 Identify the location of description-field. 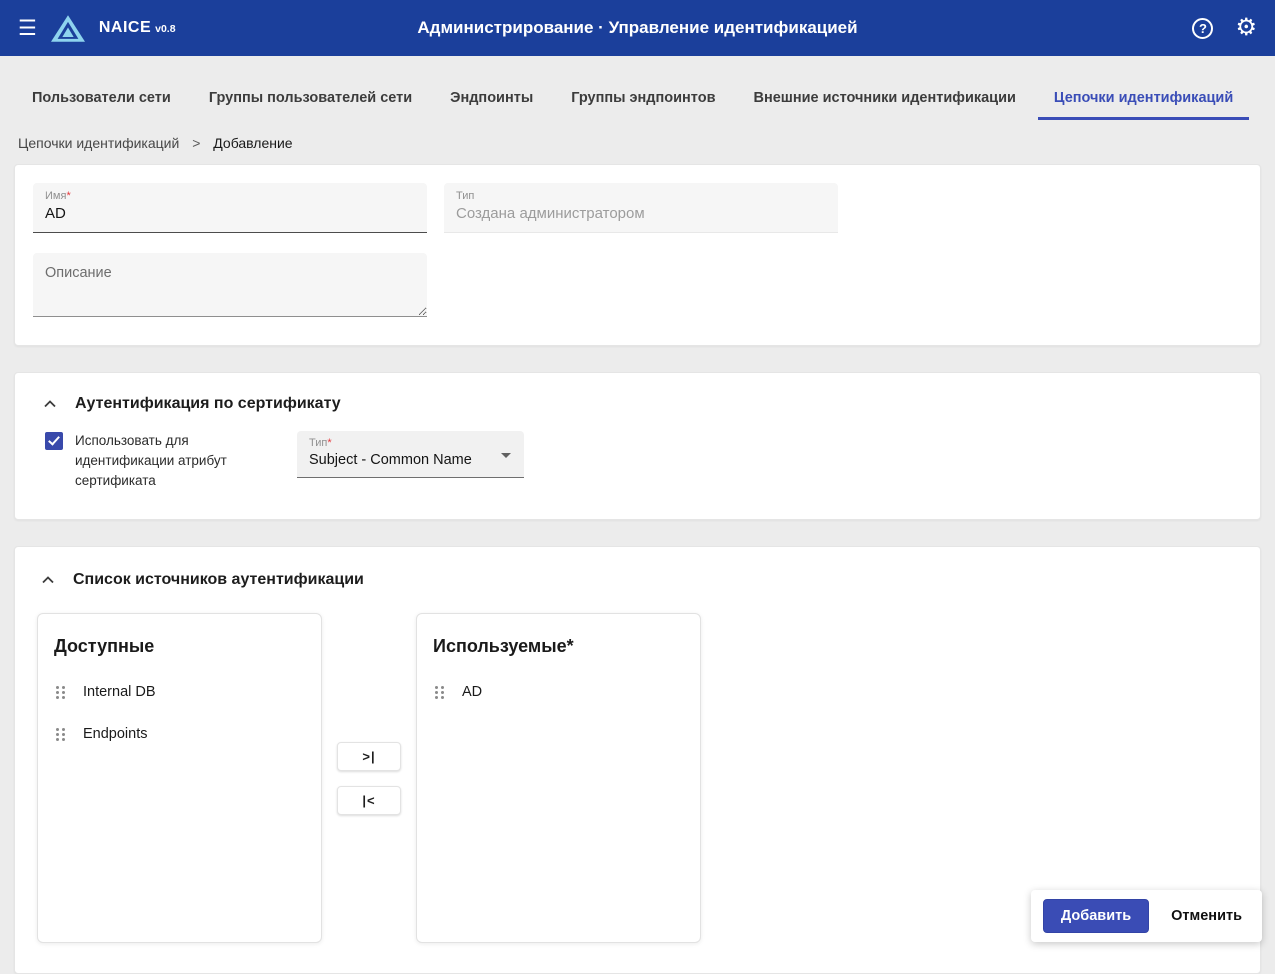
(230, 285).